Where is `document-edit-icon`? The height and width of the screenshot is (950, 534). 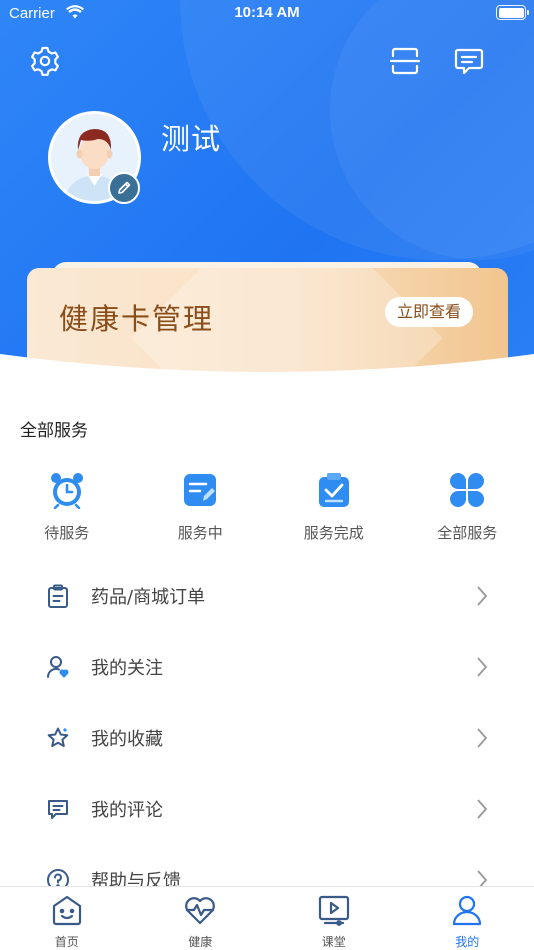 document-edit-icon is located at coordinates (200, 490).